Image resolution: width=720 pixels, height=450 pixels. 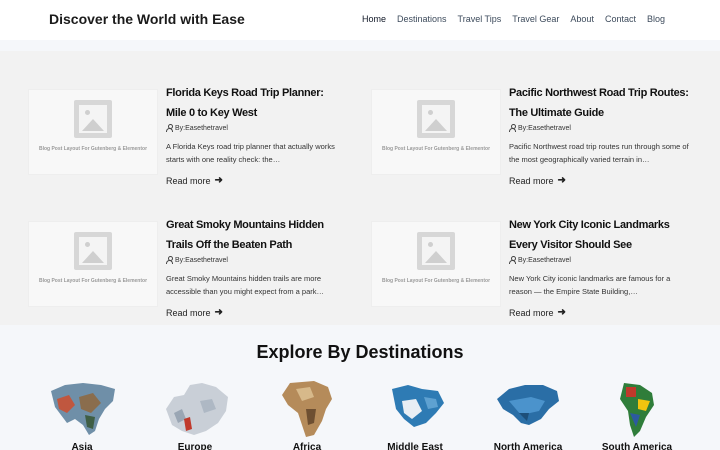 What do you see at coordinates (418, 406) in the screenshot?
I see `middle-east-map-image` at bounding box center [418, 406].